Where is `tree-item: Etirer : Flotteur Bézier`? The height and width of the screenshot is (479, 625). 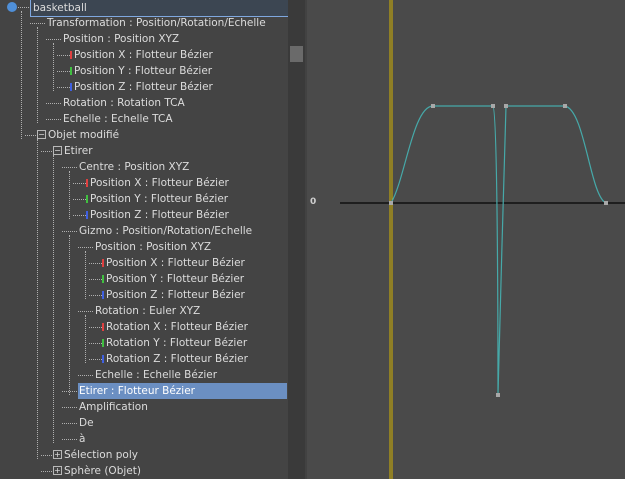 tree-item: Etirer : Flotteur Bézier is located at coordinates (144, 391).